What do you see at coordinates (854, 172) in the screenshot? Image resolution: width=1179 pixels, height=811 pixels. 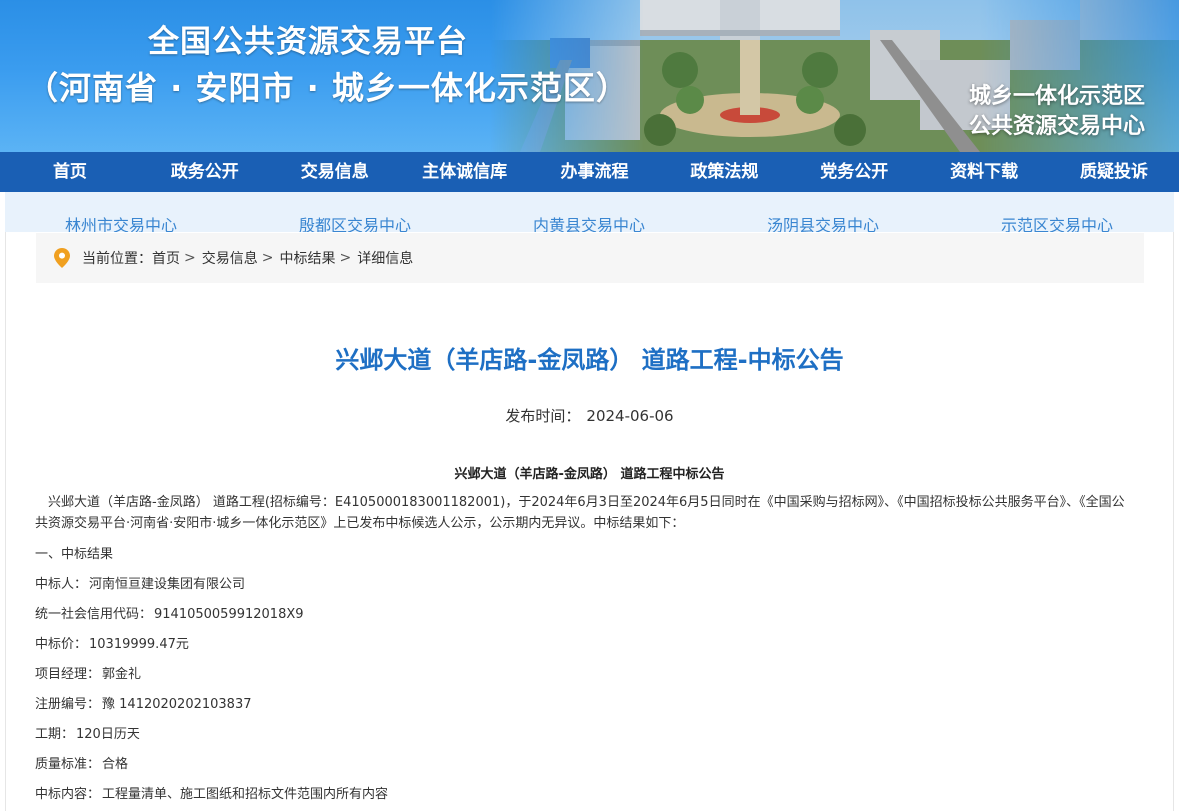 I see `nav-party-affairs: 党务公开` at bounding box center [854, 172].